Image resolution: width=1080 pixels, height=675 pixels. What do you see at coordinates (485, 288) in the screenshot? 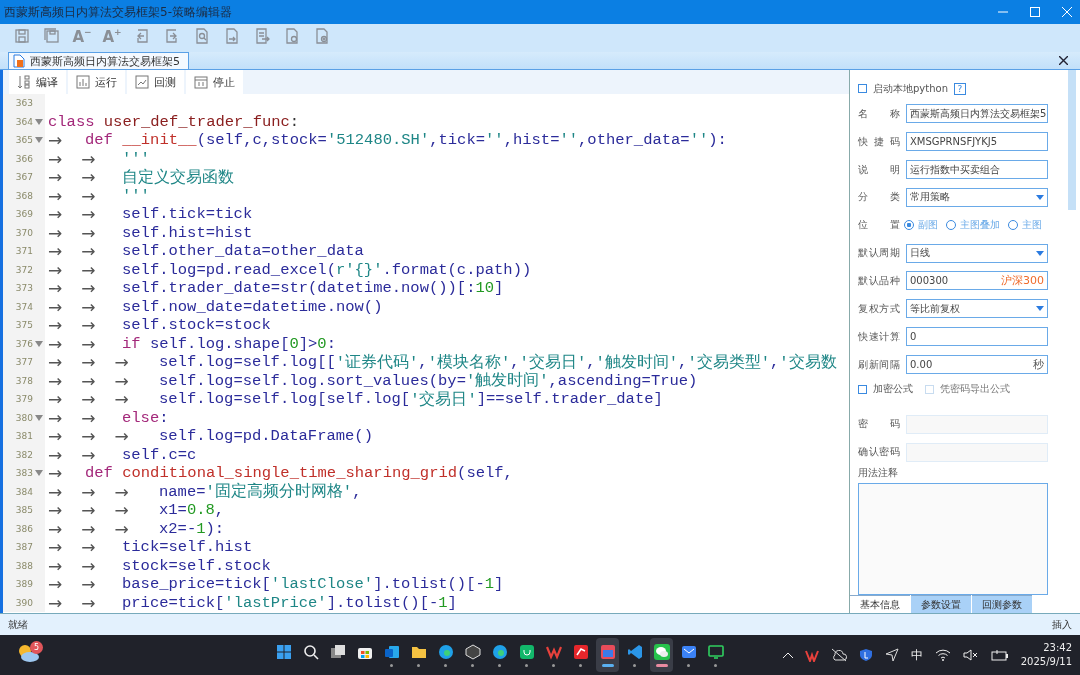
I see `code-token: 10` at bounding box center [485, 288].